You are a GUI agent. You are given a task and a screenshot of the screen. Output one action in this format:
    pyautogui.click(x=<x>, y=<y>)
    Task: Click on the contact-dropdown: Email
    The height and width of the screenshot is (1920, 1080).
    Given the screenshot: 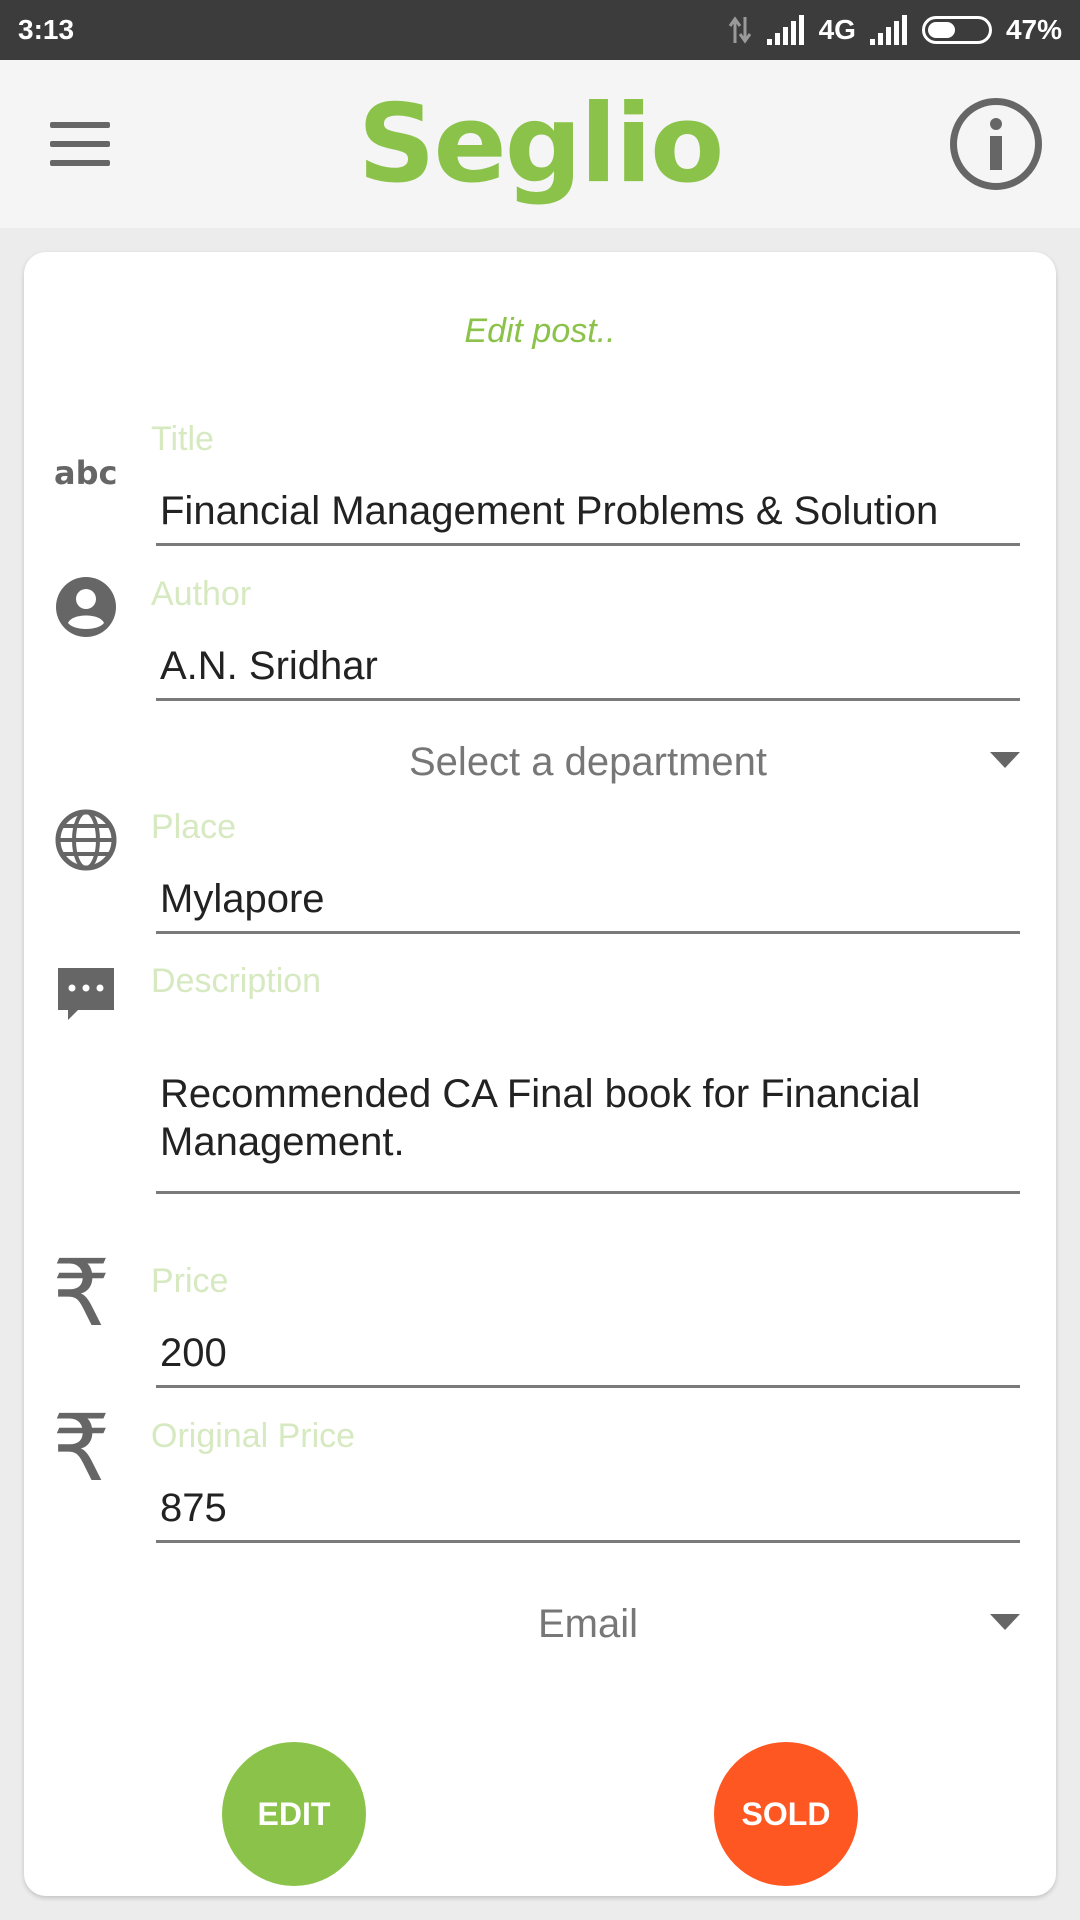 What is the action you would take?
    pyautogui.click(x=588, y=1624)
    